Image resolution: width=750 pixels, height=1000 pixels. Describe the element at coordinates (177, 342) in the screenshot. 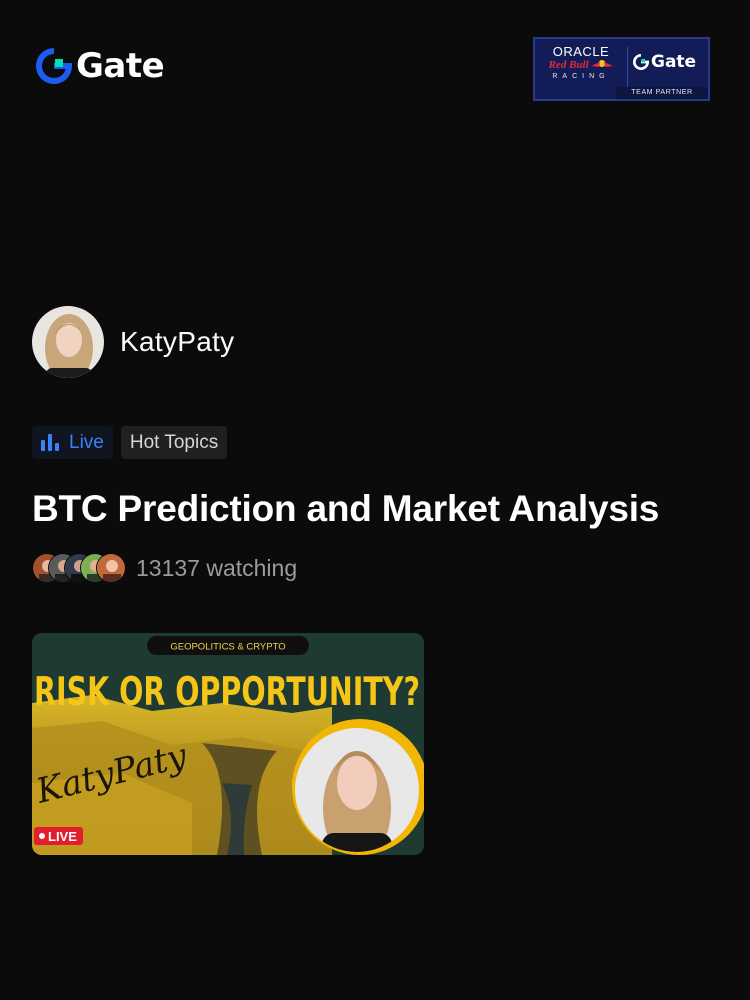

I see `host-name: KatyPaty` at that location.